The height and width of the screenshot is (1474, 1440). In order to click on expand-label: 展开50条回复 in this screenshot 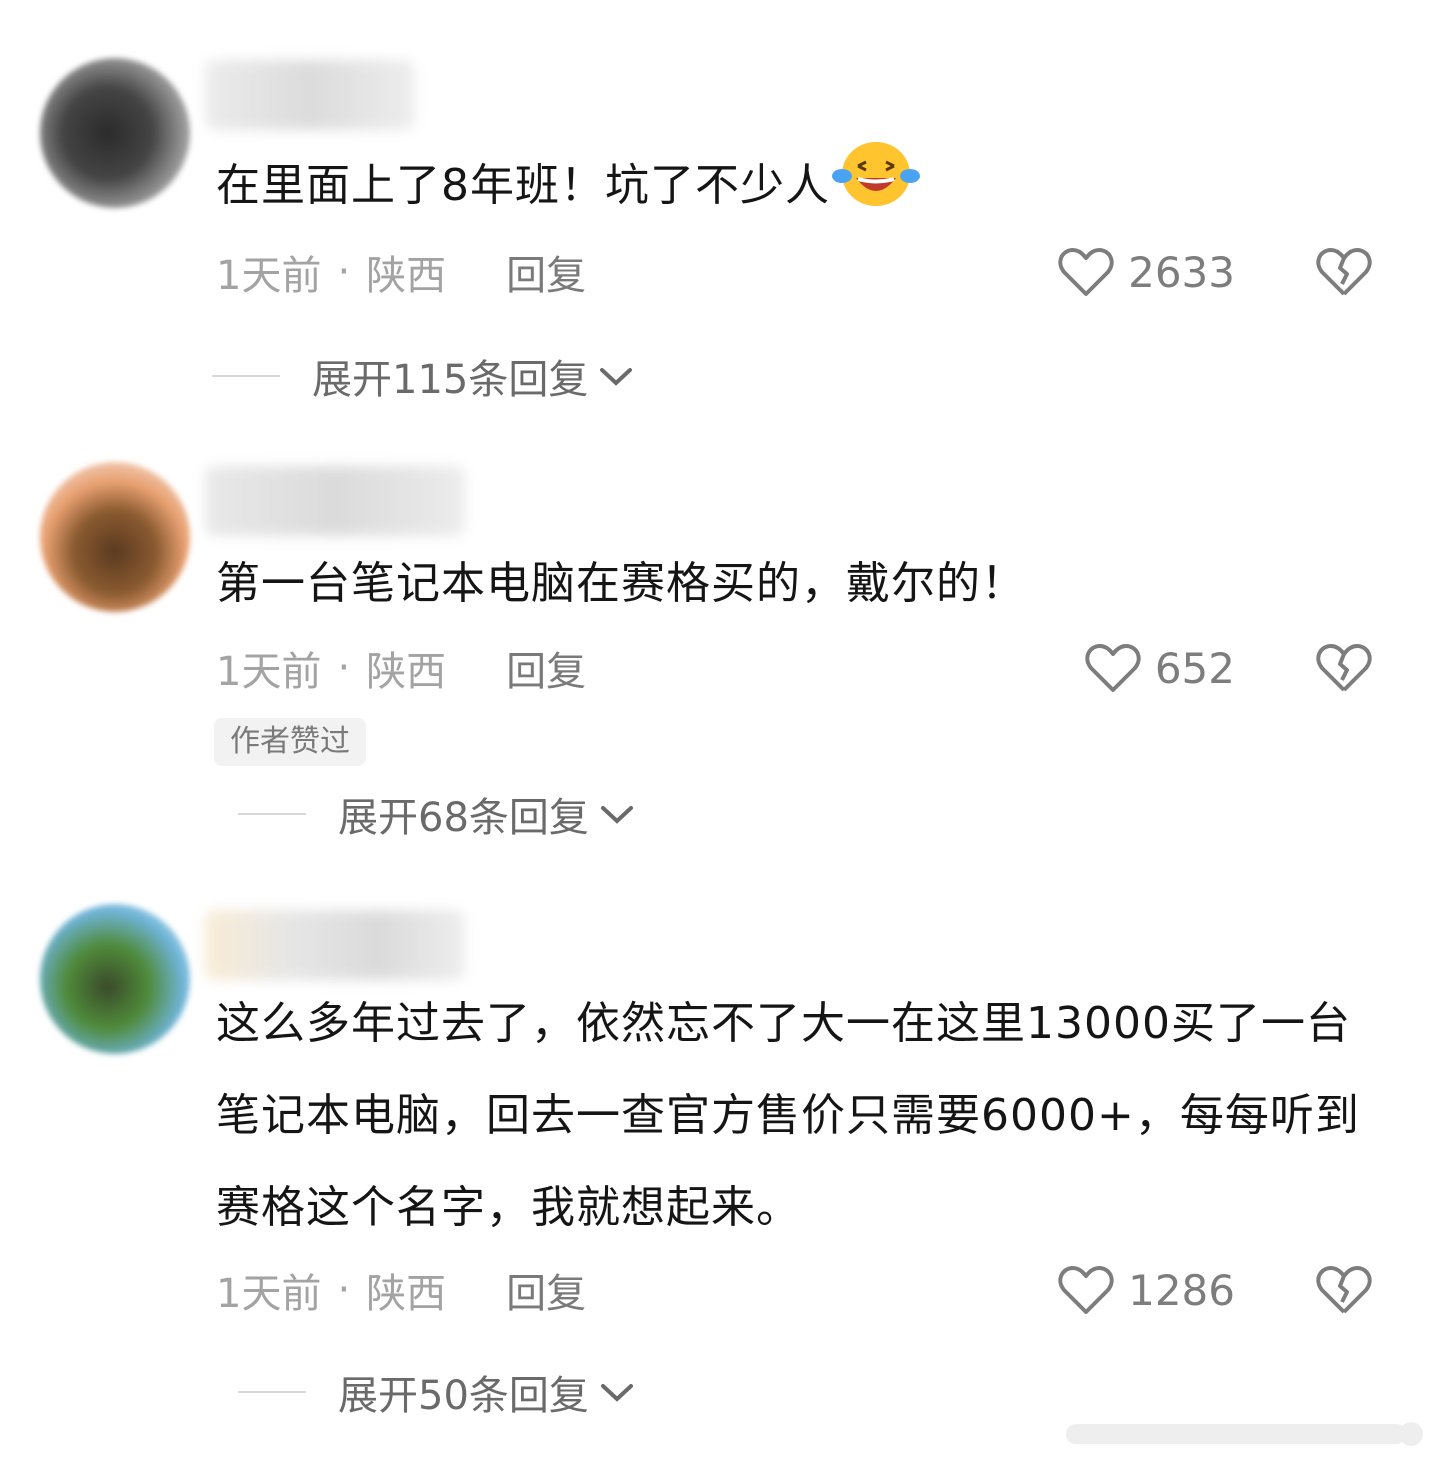, I will do `click(463, 1396)`.